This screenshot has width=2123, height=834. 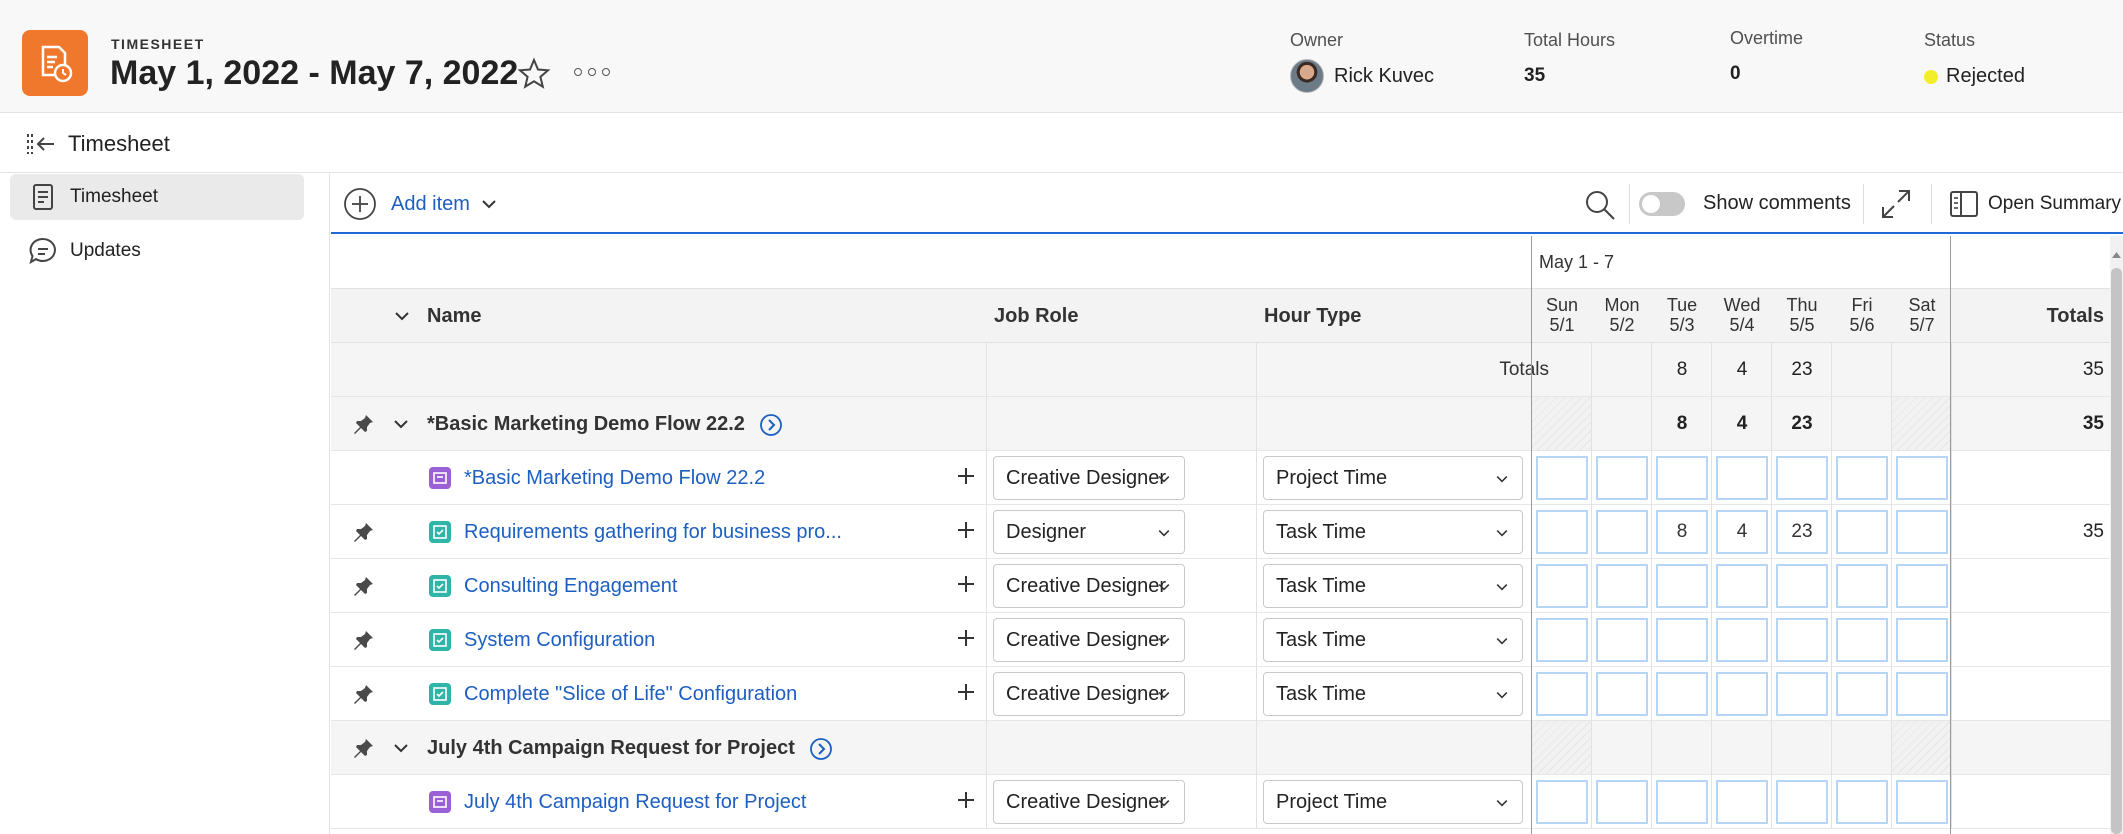 I want to click on search-icon, so click(x=1600, y=205).